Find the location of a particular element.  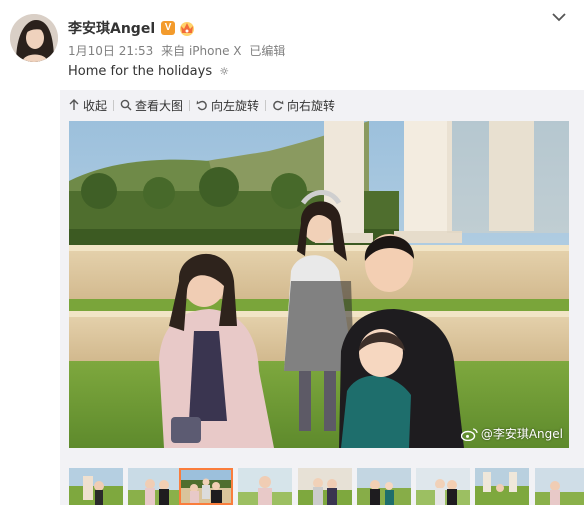

rotate-left-button: 向左旋转 is located at coordinates (227, 105).